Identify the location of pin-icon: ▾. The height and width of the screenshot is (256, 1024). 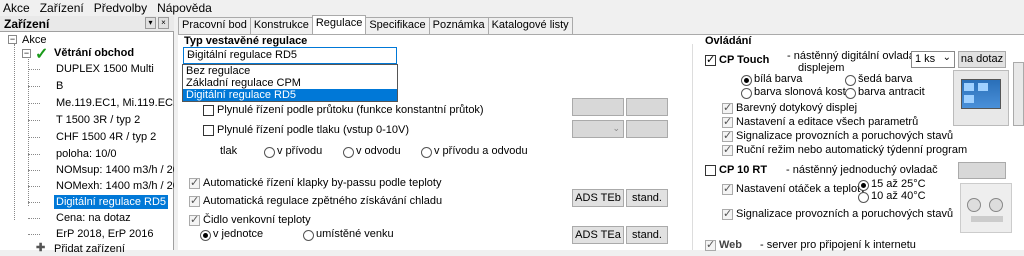
(150, 23).